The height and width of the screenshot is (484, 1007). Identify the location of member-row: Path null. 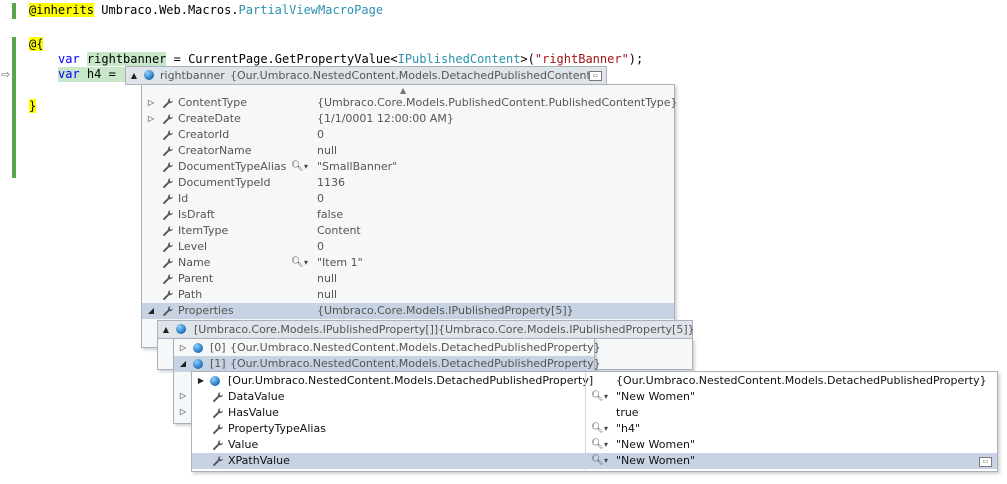
(408, 295).